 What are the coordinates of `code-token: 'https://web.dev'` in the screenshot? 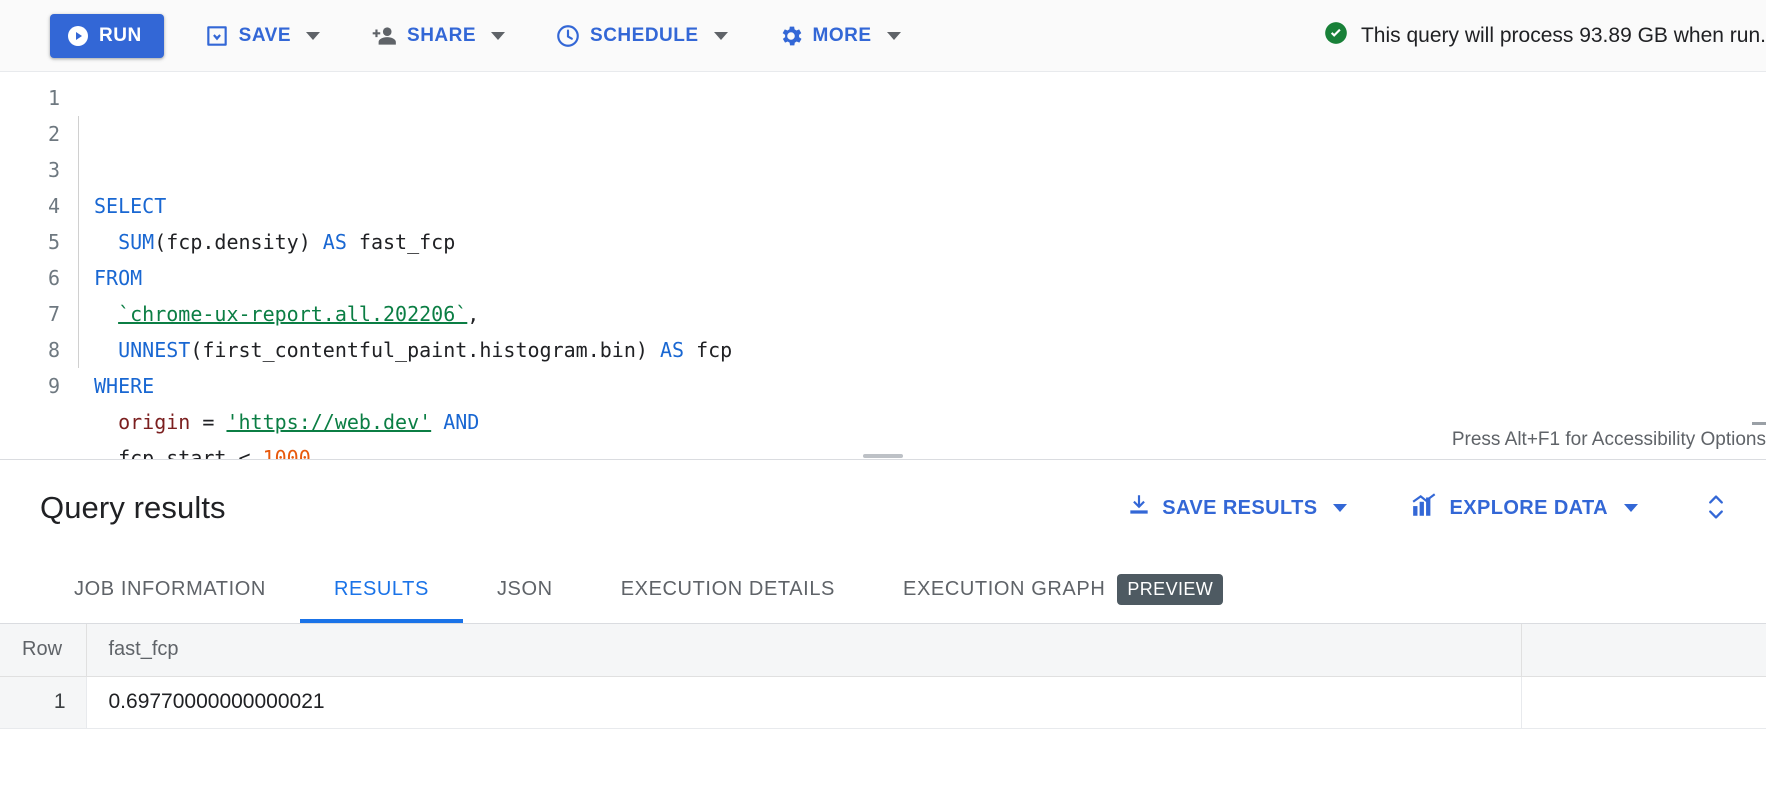 It's located at (329, 422).